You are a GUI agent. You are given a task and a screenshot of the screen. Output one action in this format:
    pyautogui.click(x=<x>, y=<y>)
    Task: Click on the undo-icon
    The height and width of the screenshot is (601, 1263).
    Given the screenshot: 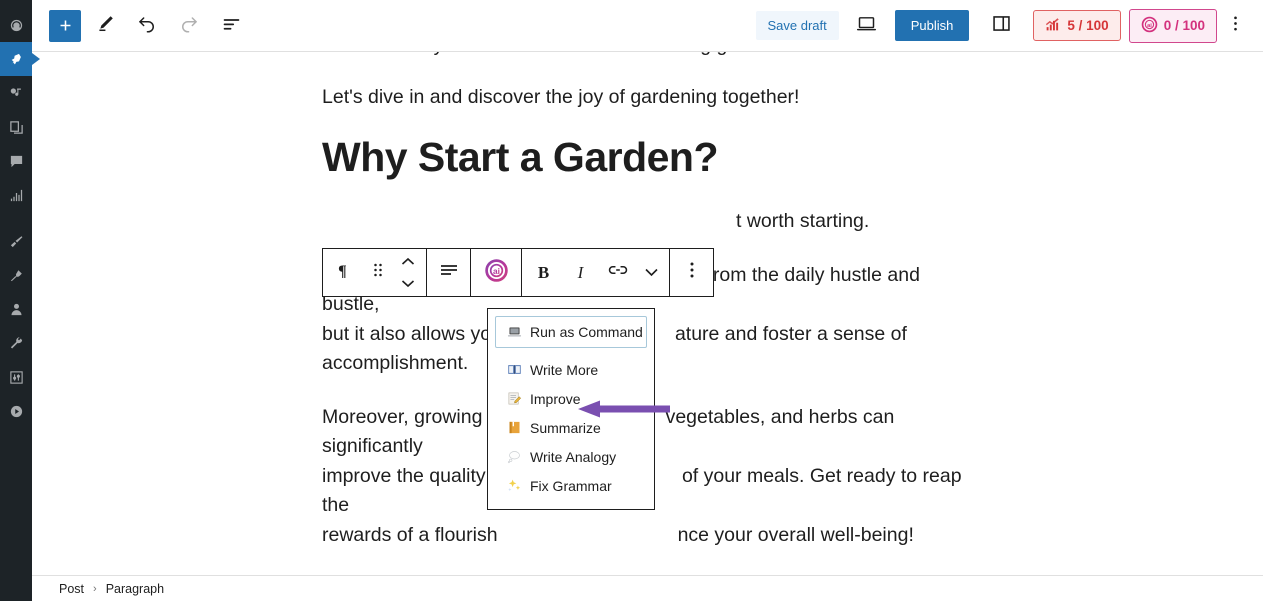 What is the action you would take?
    pyautogui.click(x=147, y=25)
    